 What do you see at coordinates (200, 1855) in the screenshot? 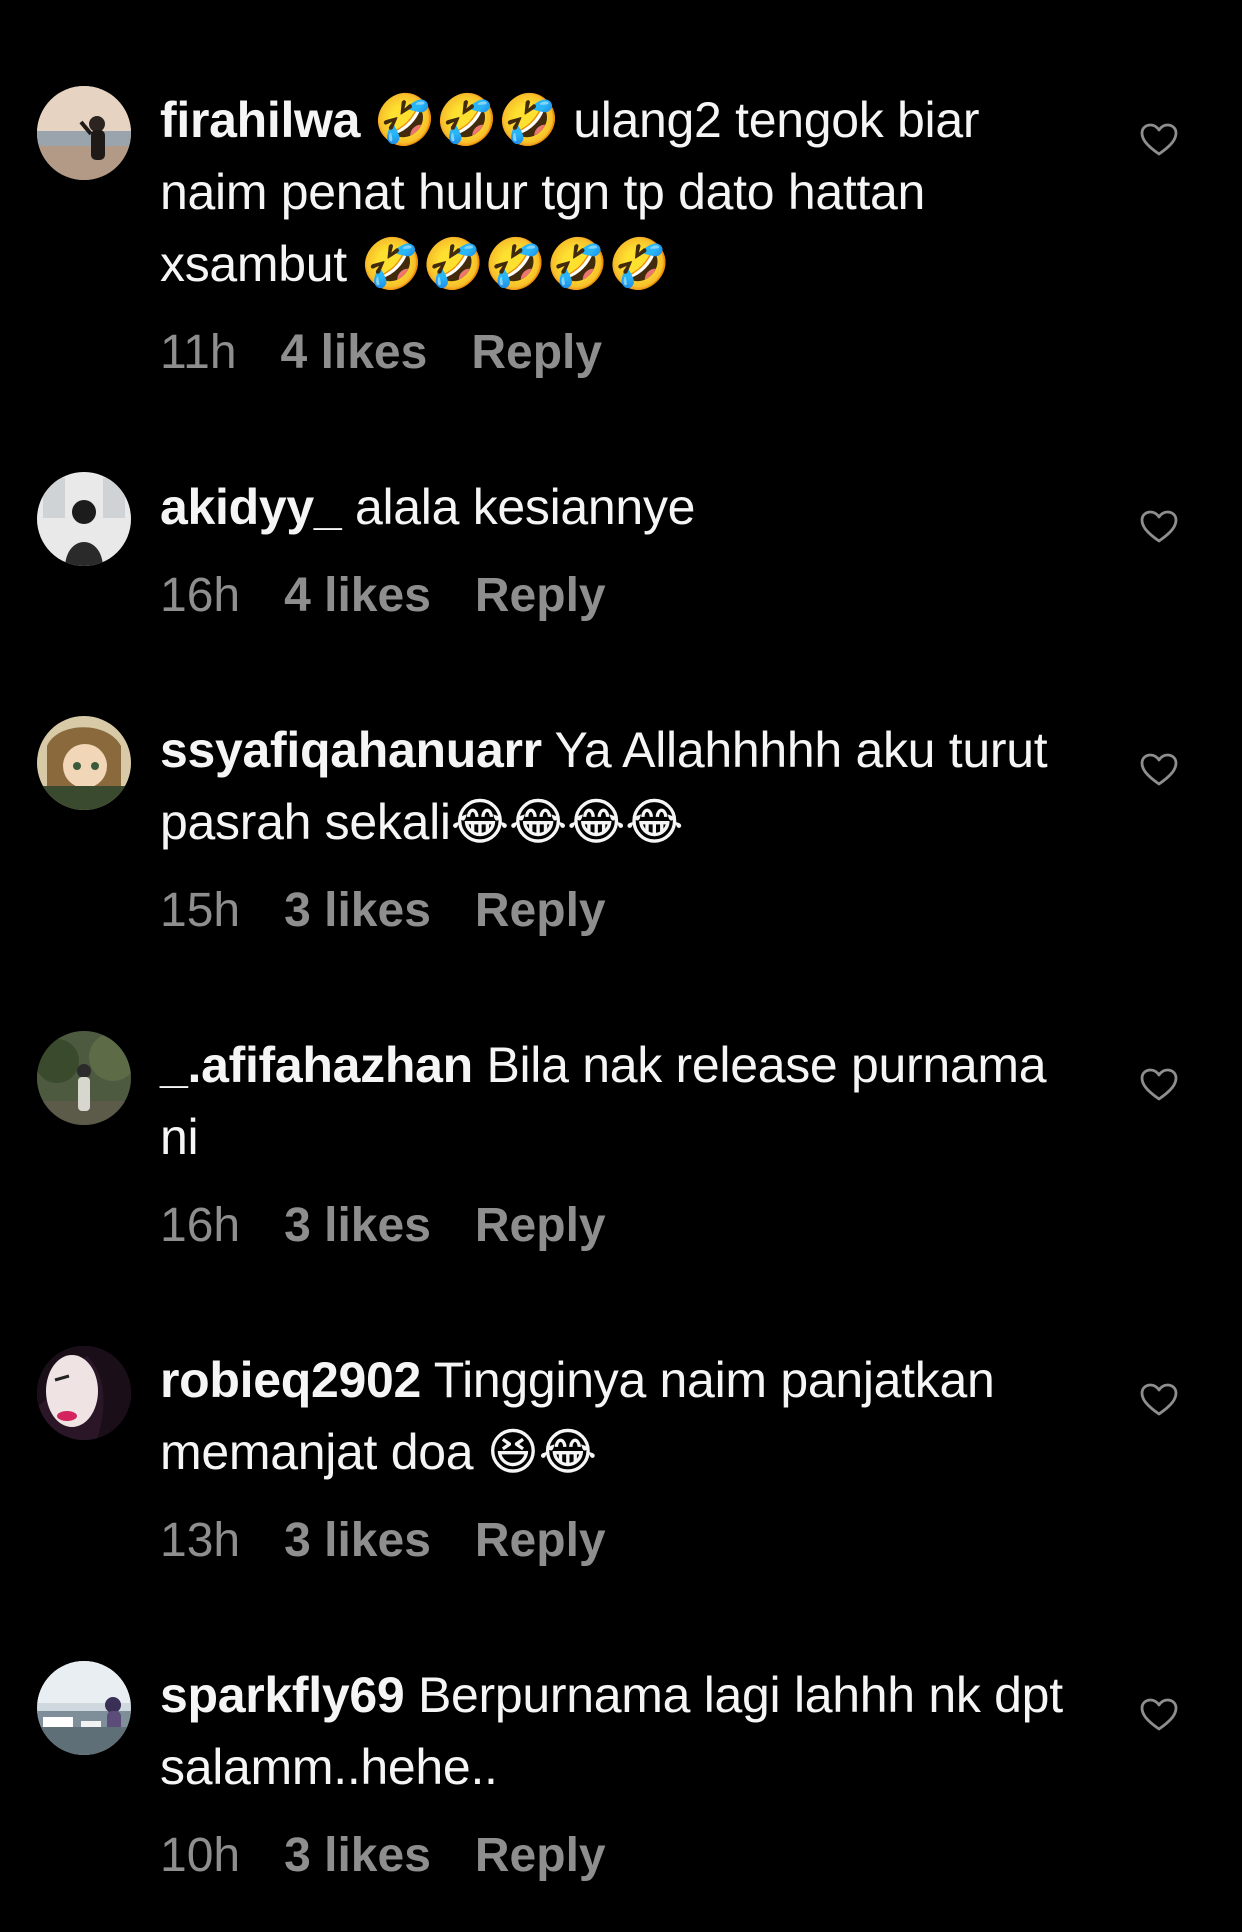
I see `comment-time: 10h` at bounding box center [200, 1855].